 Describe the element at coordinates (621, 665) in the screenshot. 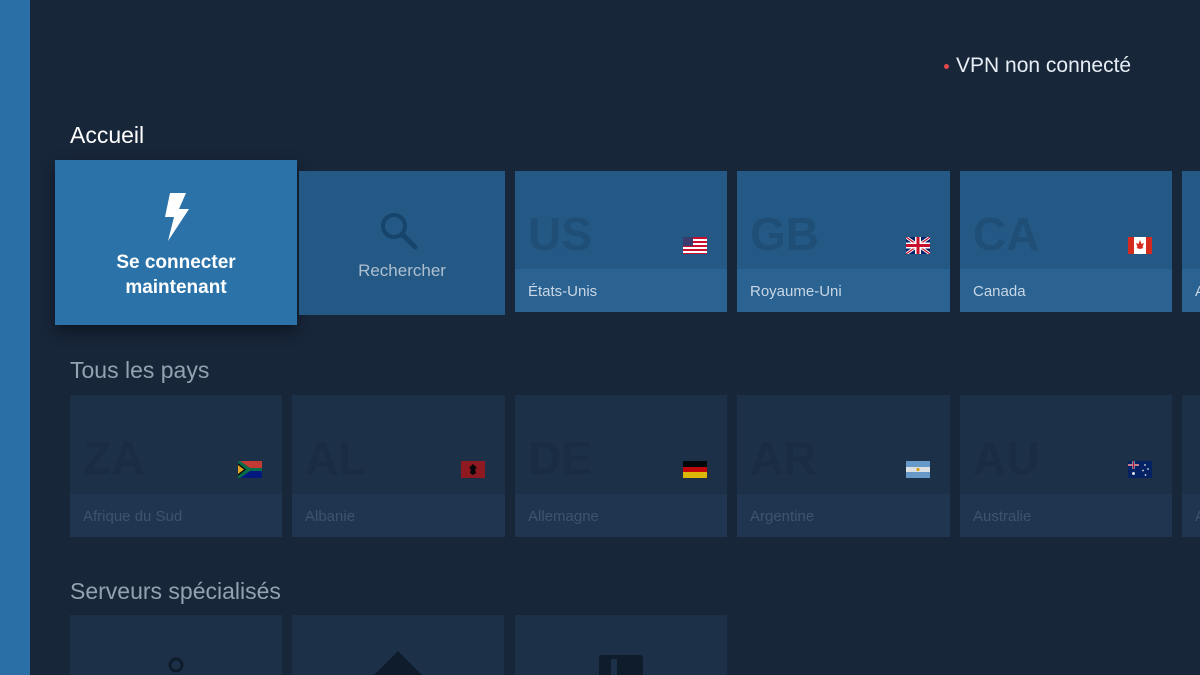

I see `dedicated-ip-icon` at that location.